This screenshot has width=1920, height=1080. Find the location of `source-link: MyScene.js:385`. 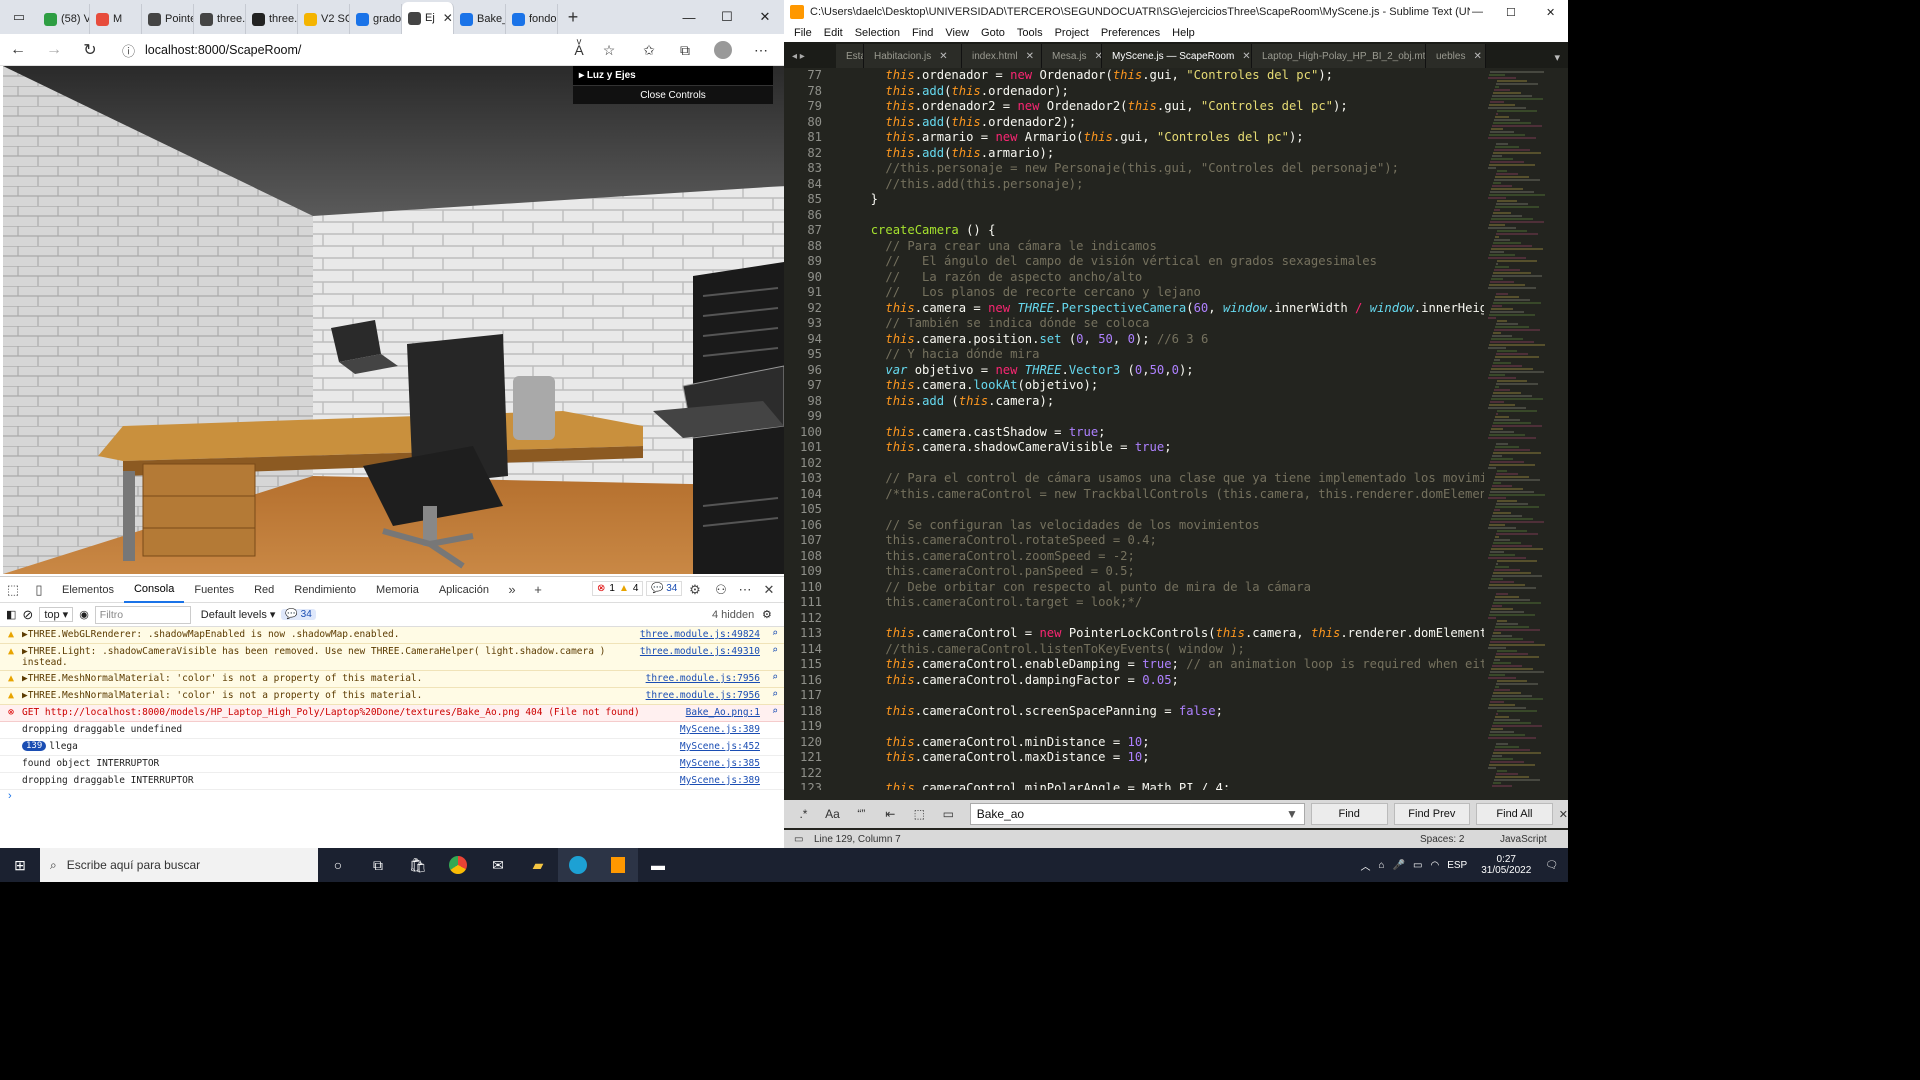

source-link: MyScene.js:385 is located at coordinates (720, 763).